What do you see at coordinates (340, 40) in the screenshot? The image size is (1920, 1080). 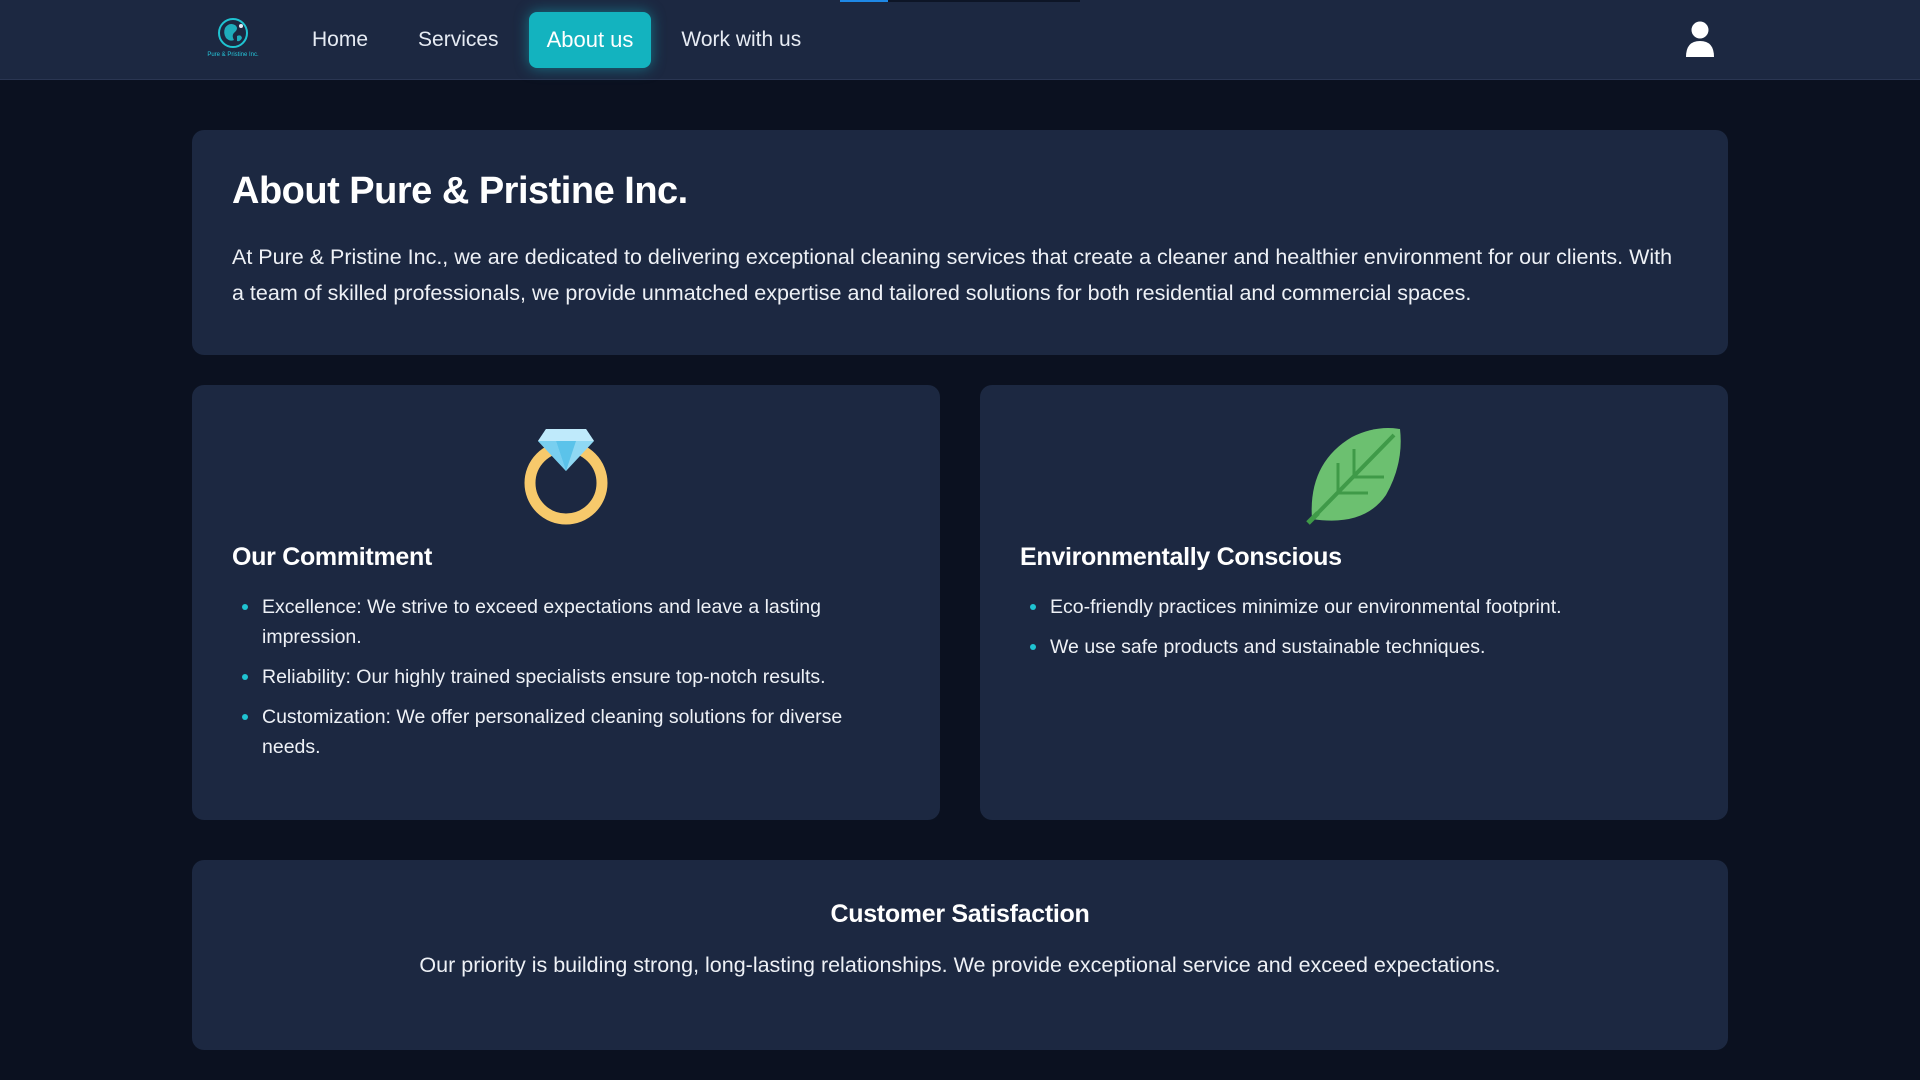 I see `nav-home: Home` at bounding box center [340, 40].